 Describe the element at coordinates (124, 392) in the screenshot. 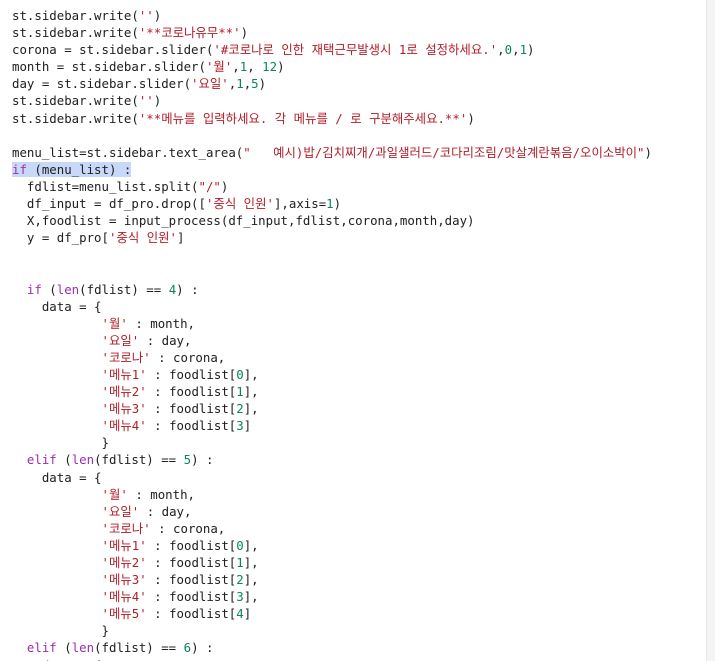

I see `code-string: '메뉴2'` at that location.